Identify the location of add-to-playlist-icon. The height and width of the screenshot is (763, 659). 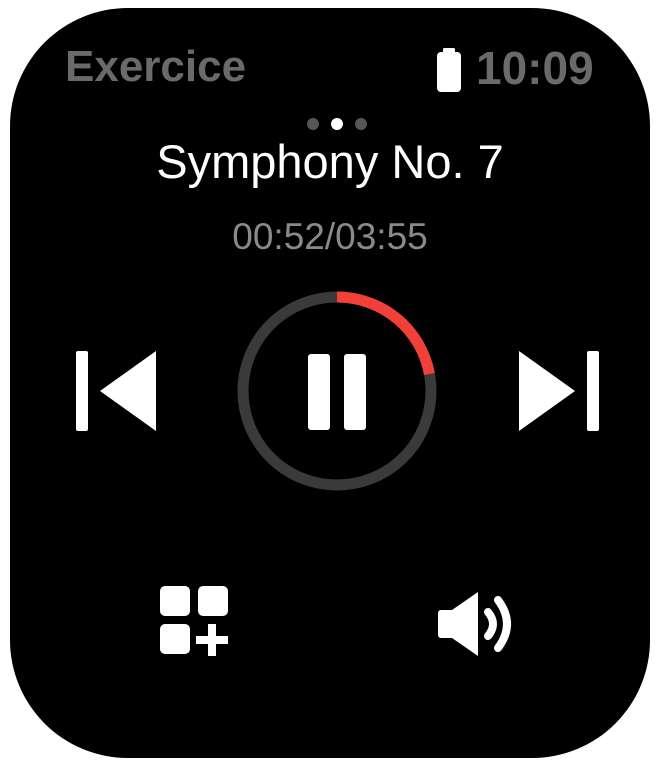
(196, 622).